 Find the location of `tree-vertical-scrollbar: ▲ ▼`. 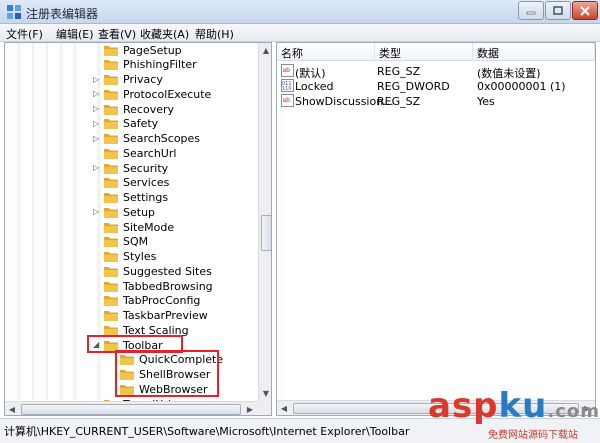

tree-vertical-scrollbar: ▲ ▼ is located at coordinates (264, 222).